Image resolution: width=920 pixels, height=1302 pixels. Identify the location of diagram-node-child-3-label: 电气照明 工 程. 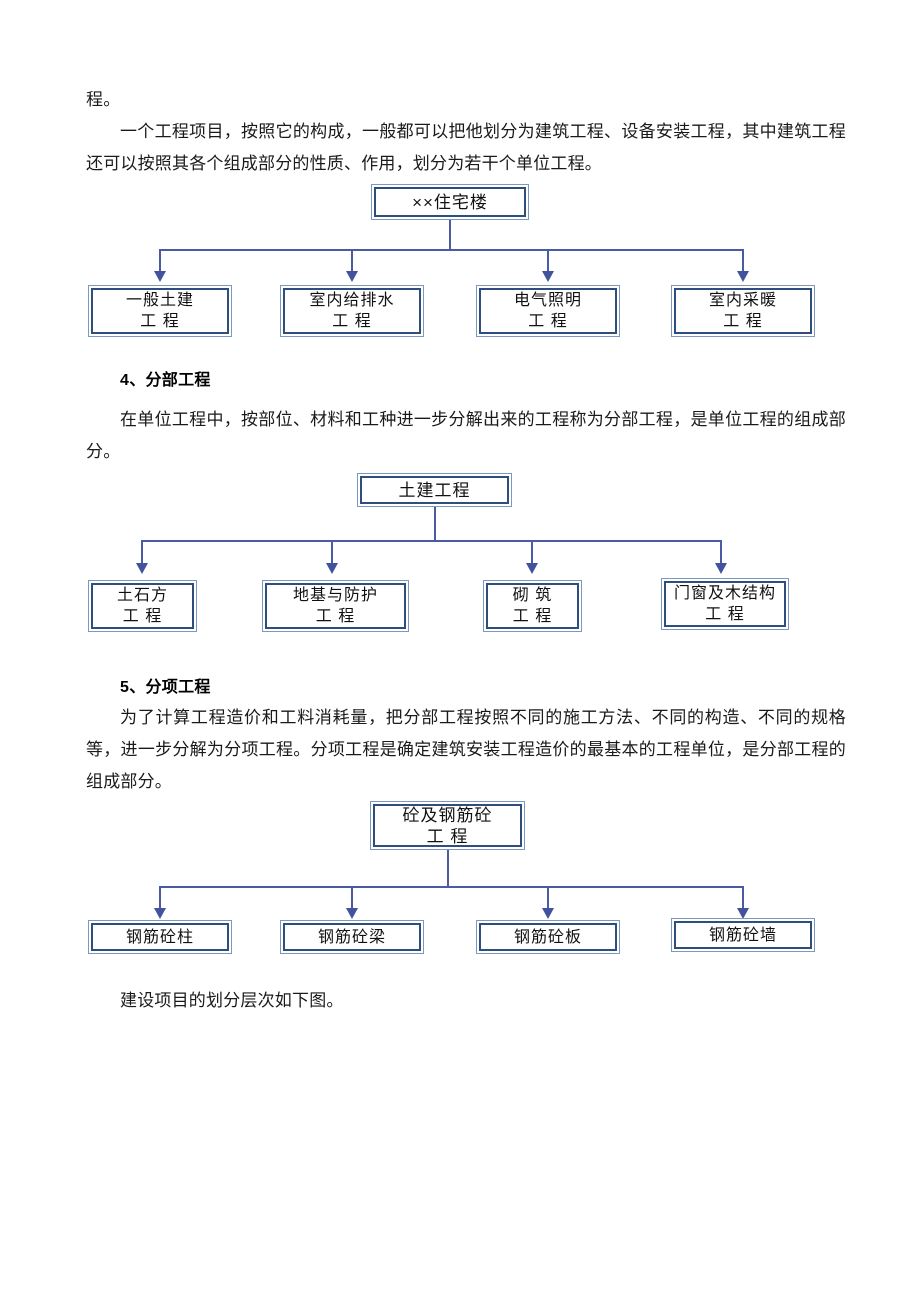
(548, 311).